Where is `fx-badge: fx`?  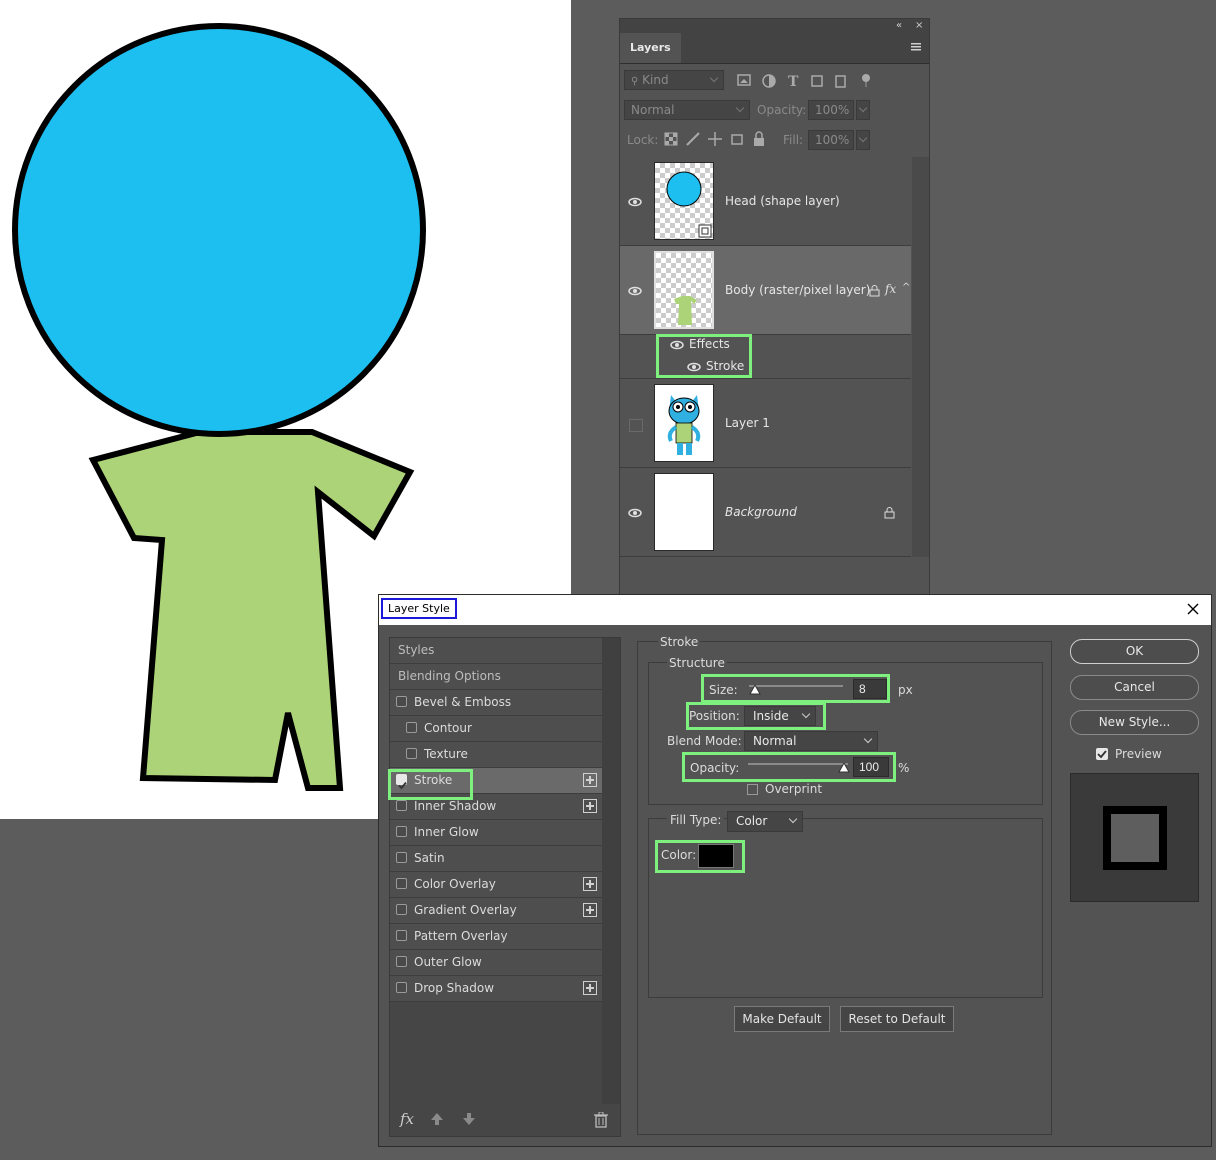 fx-badge: fx is located at coordinates (890, 289).